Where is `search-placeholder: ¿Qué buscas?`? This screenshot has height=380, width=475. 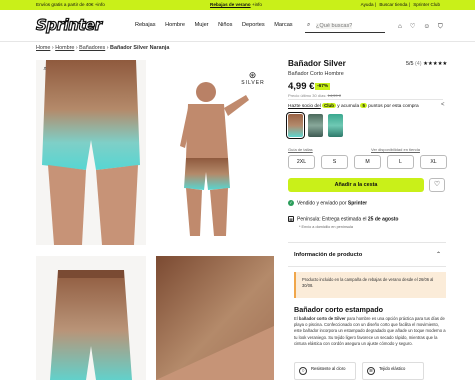 search-placeholder: ¿Qué buscas? is located at coordinates (334, 26).